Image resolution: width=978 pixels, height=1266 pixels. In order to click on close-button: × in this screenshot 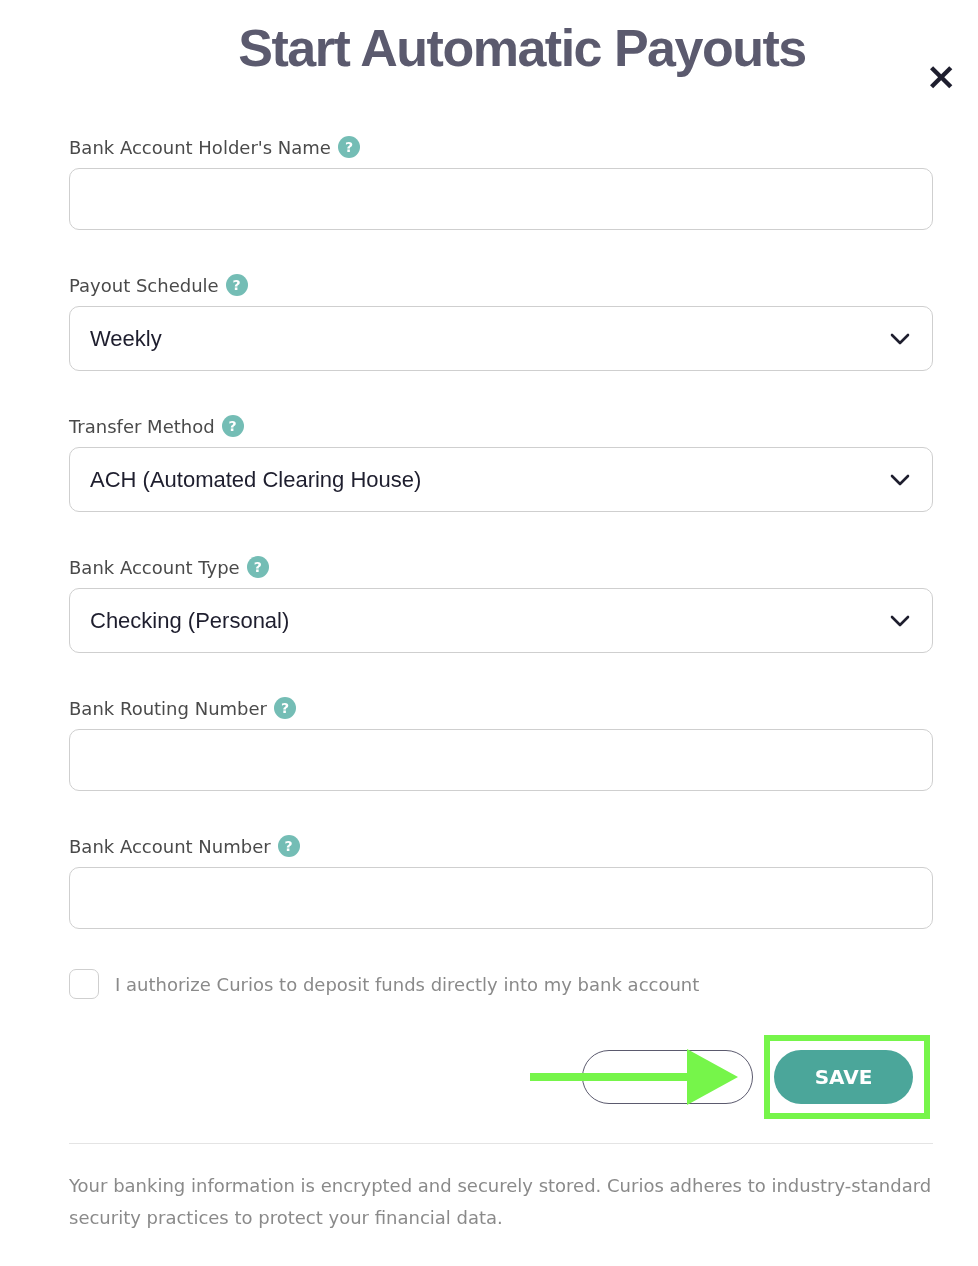, I will do `click(941, 76)`.